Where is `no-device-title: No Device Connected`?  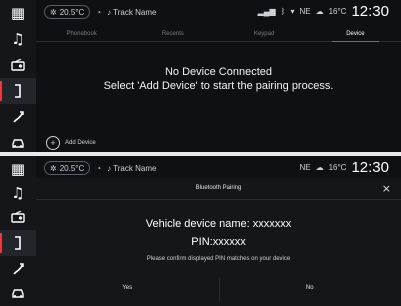 no-device-title: No Device Connected is located at coordinates (218, 72).